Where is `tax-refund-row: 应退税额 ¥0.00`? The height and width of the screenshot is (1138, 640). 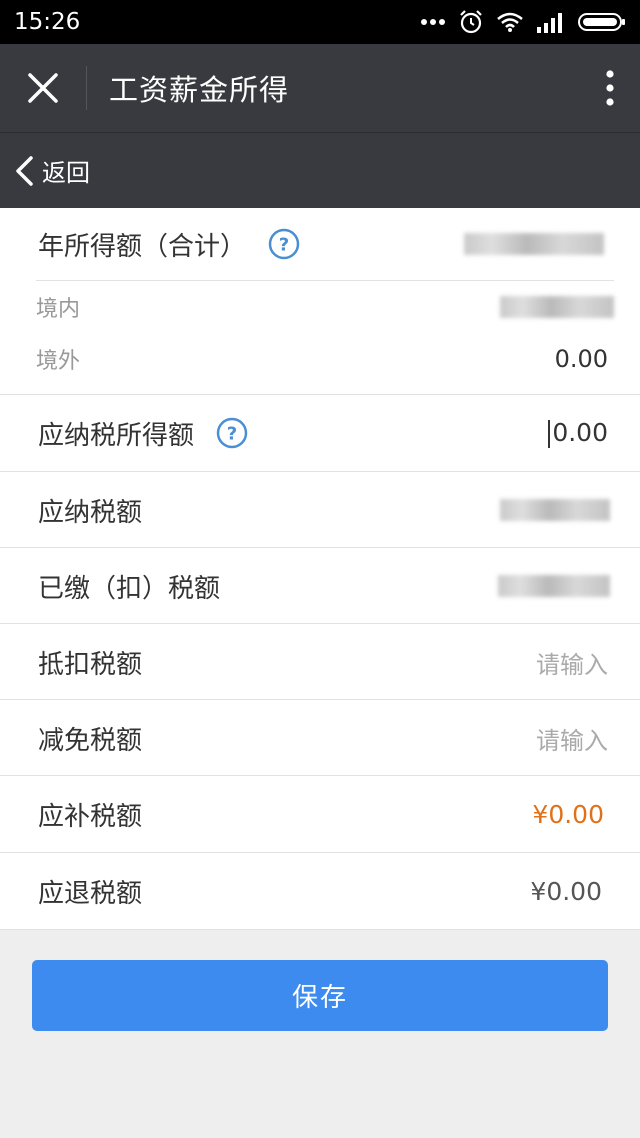 tax-refund-row: 应退税额 ¥0.00 is located at coordinates (320, 891).